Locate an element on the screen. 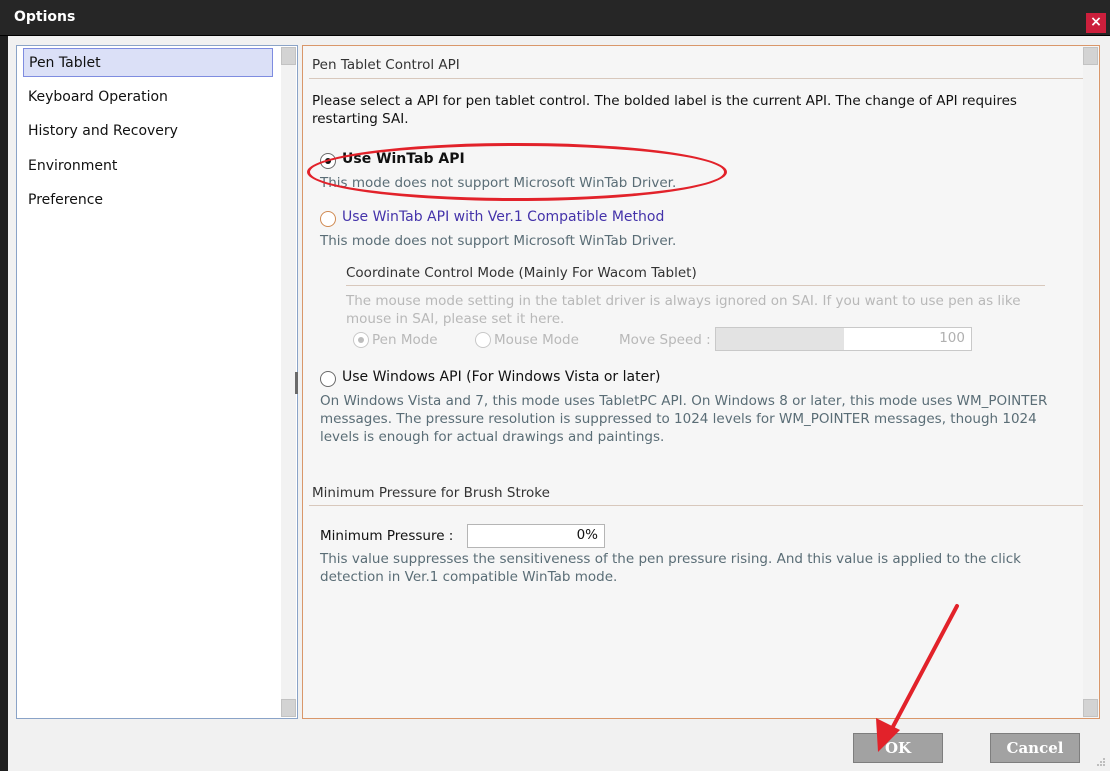 The width and height of the screenshot is (1110, 771). move-speed-label: Move Speed : is located at coordinates (665, 340).